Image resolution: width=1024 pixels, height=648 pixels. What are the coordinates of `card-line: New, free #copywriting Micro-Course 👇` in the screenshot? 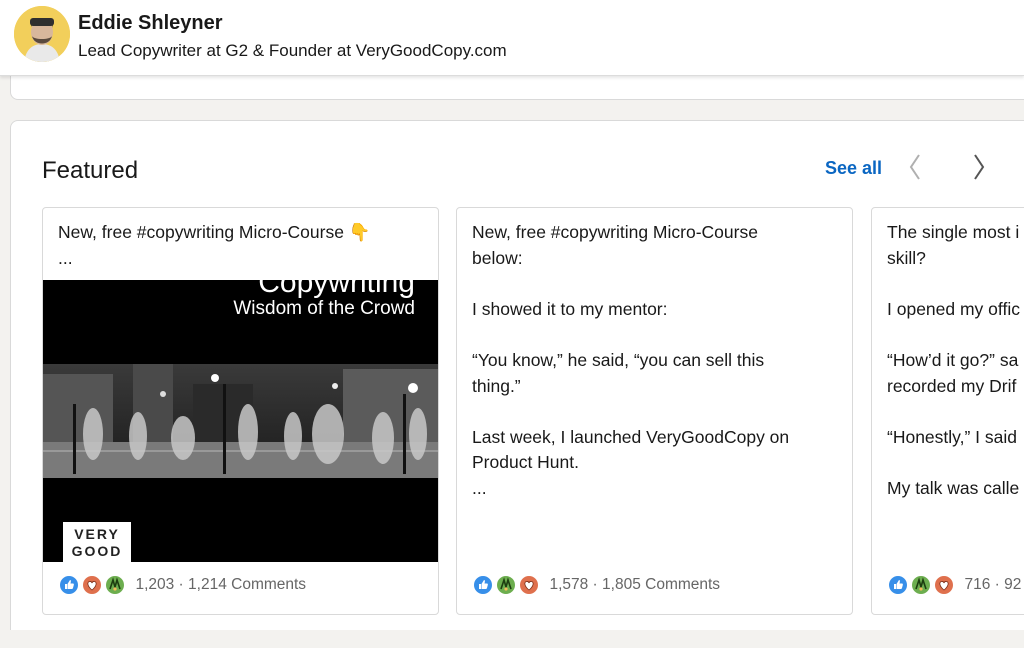 It's located at (214, 232).